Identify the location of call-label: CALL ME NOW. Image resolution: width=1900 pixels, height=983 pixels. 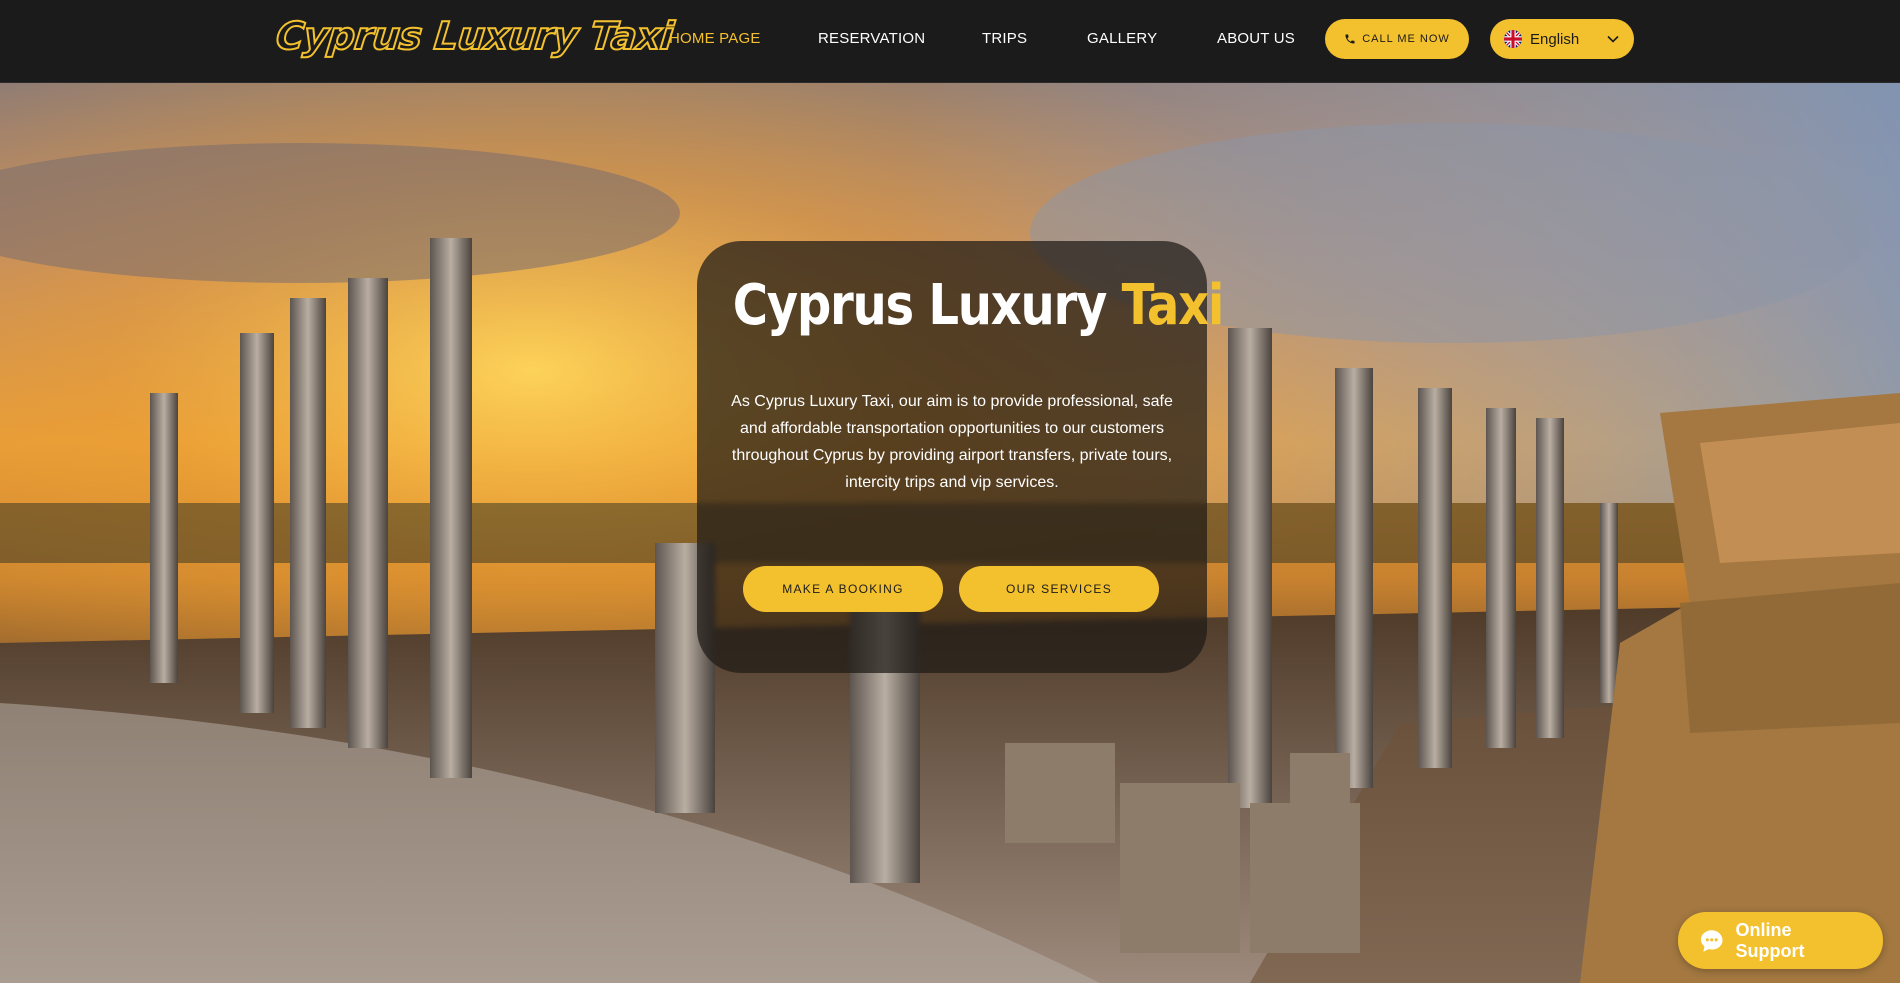
(1406, 39).